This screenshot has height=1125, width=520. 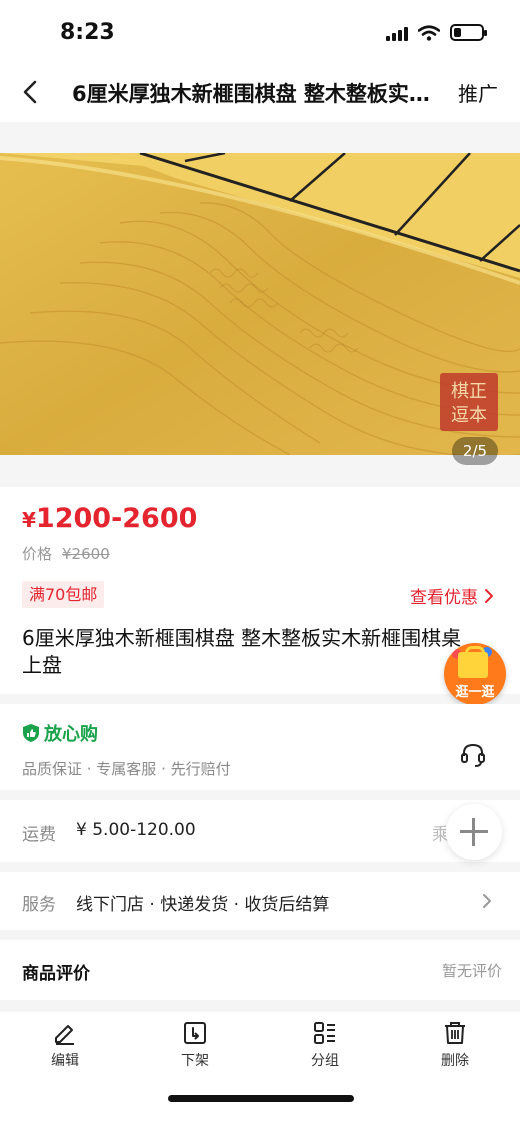 What do you see at coordinates (475, 451) in the screenshot?
I see `image-page-indicator: 2/5` at bounding box center [475, 451].